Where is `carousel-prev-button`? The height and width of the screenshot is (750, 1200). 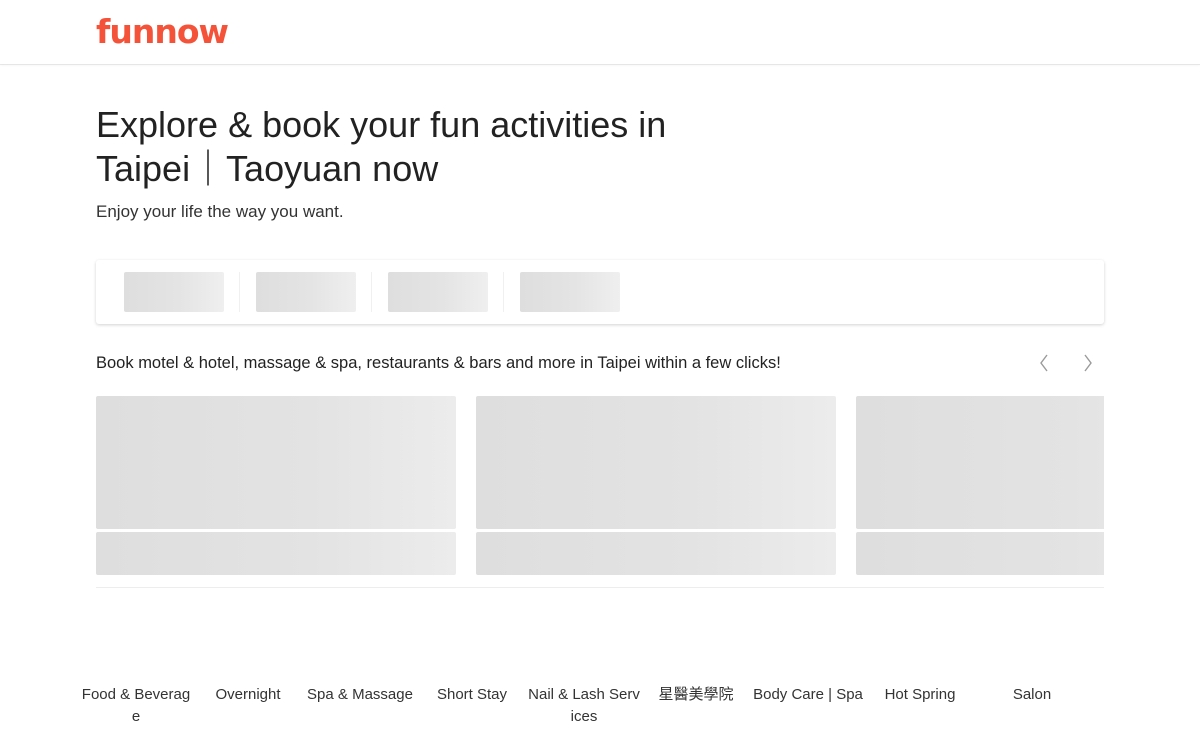
carousel-prev-button is located at coordinates (1044, 363).